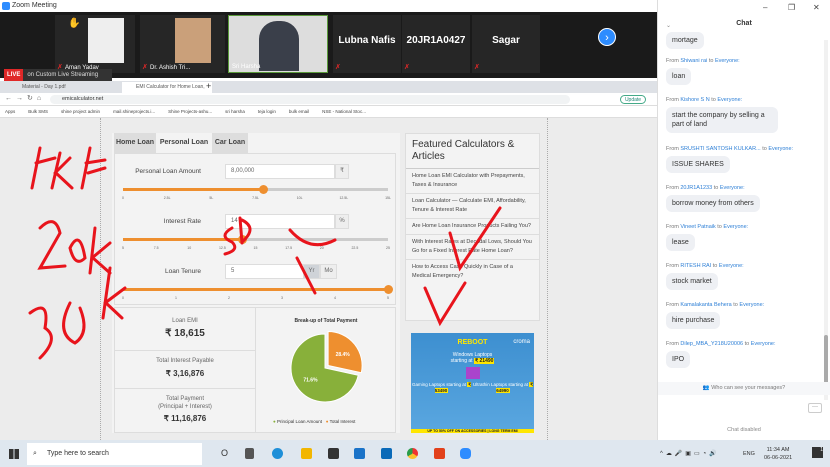  Describe the element at coordinates (333, 453) in the screenshot. I see `store-icon` at that location.